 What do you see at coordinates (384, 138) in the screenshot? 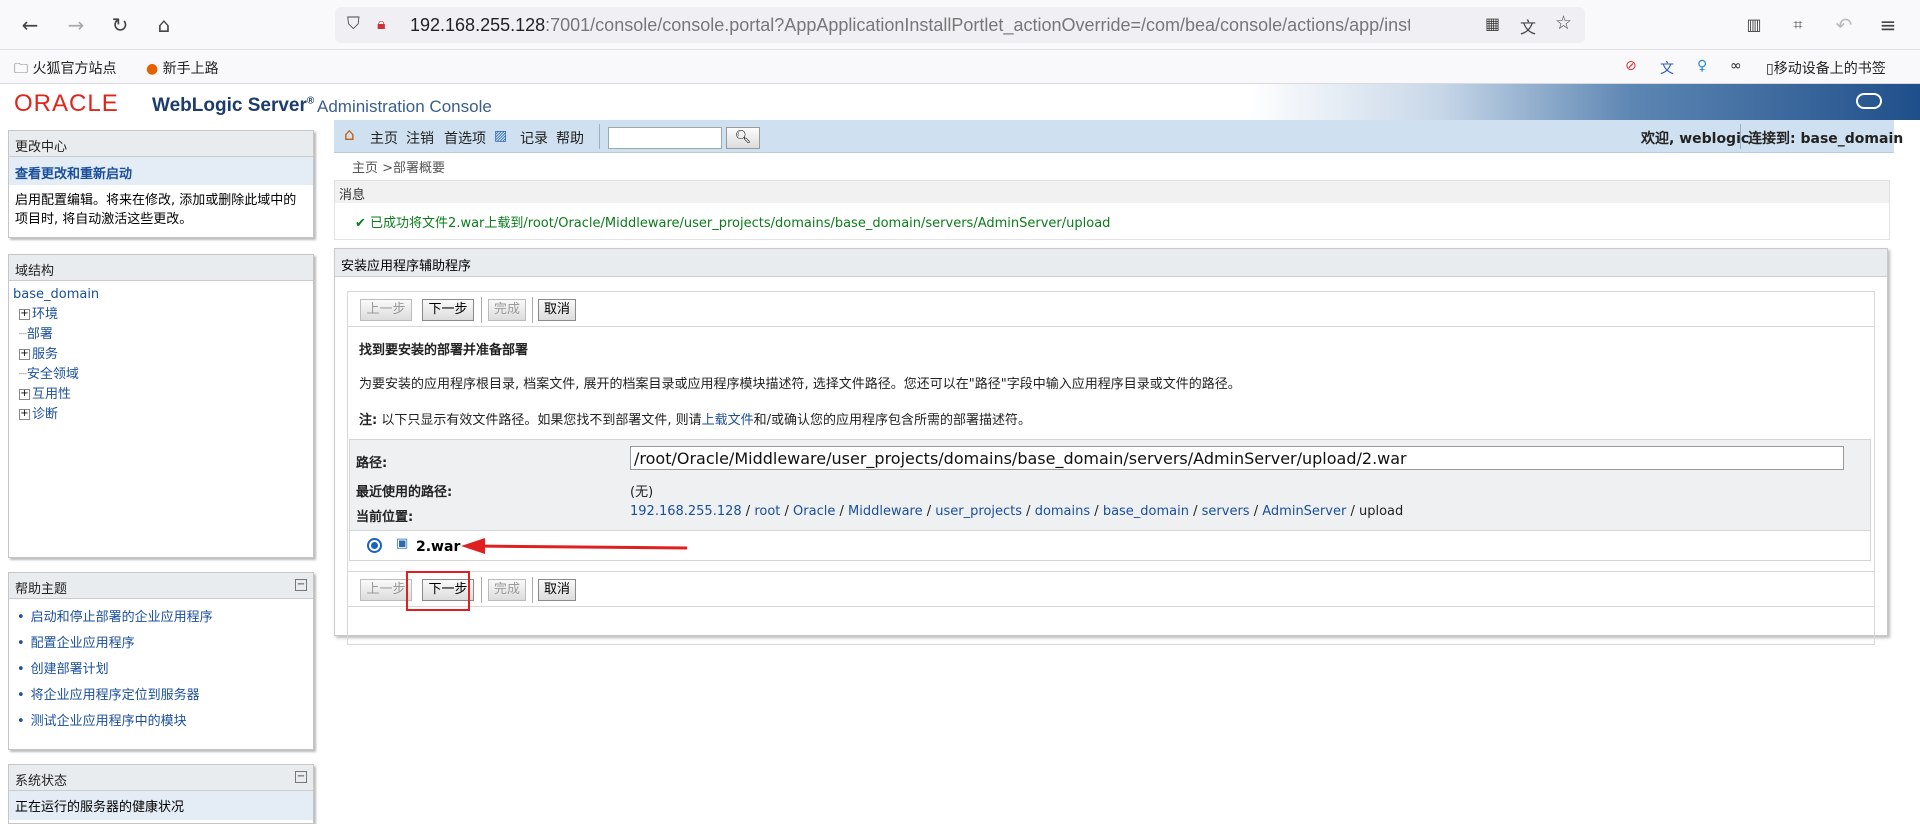
I see `home-link: 主页` at bounding box center [384, 138].